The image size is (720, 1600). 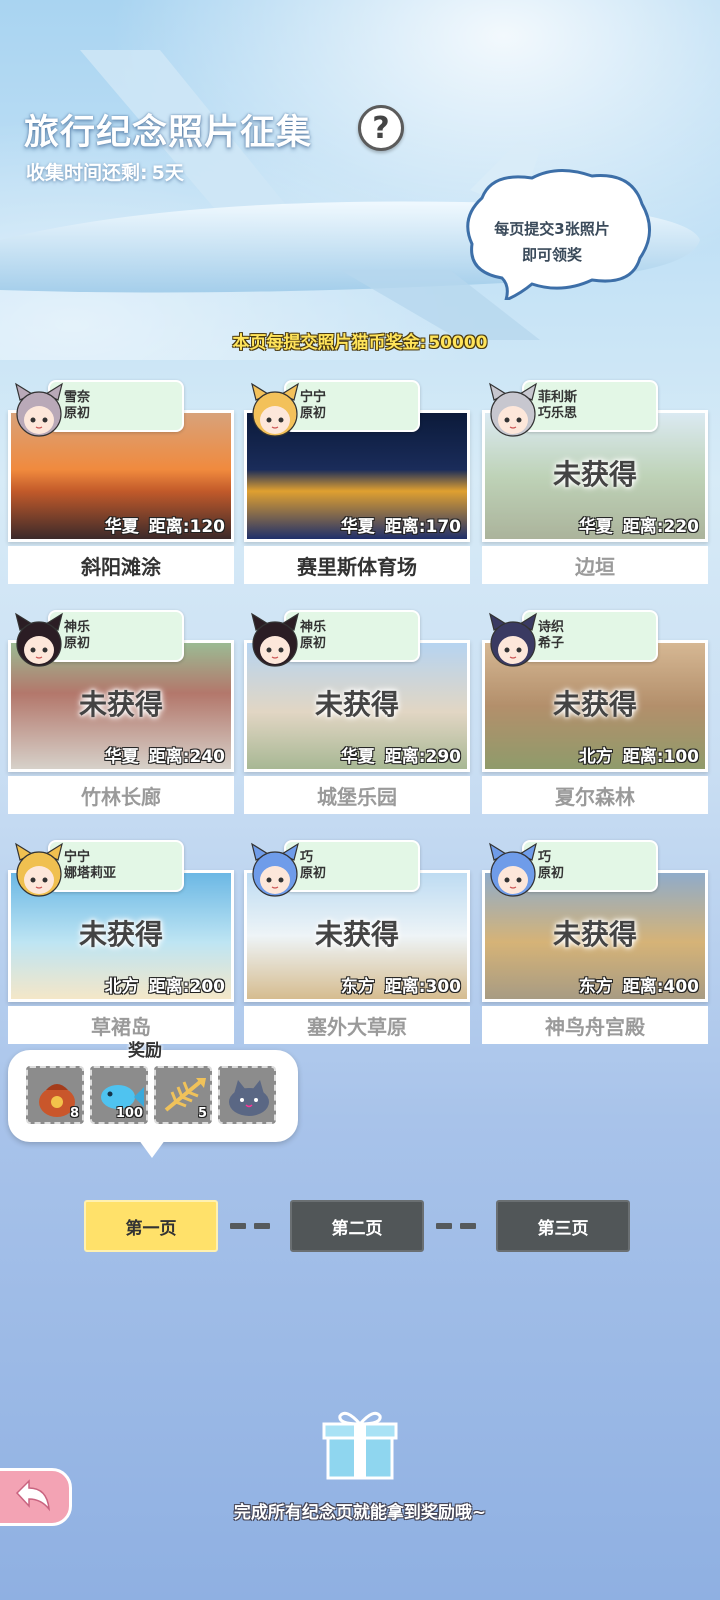 What do you see at coordinates (552, 229) in the screenshot?
I see `hint-line-1: 每页提交3张照片` at bounding box center [552, 229].